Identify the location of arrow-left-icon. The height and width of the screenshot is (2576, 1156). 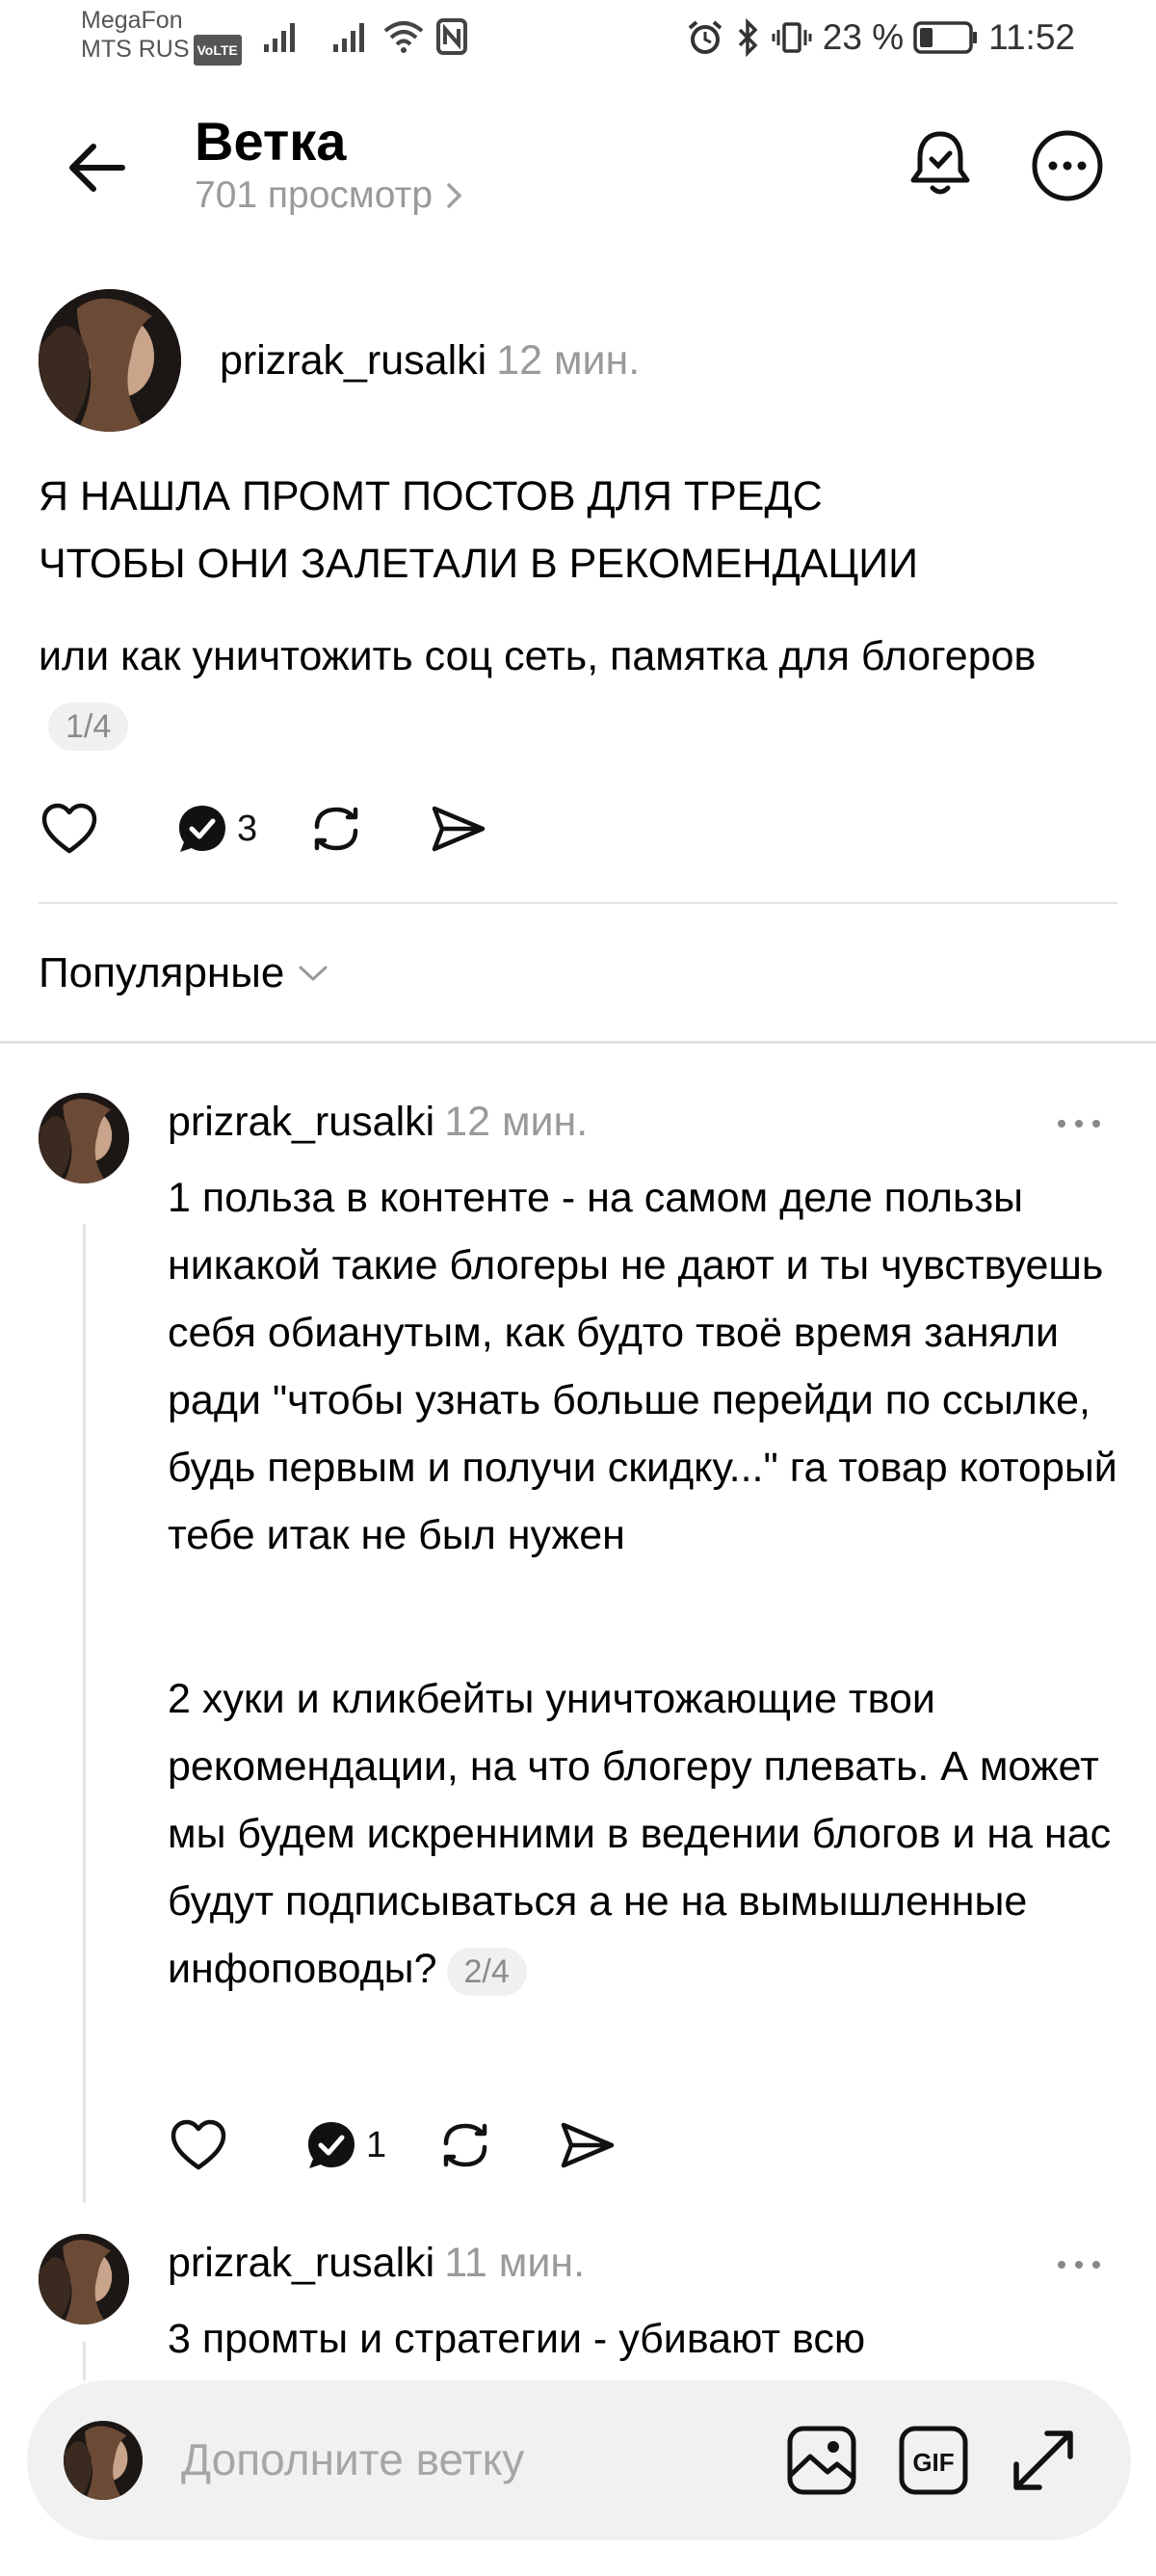
(97, 168).